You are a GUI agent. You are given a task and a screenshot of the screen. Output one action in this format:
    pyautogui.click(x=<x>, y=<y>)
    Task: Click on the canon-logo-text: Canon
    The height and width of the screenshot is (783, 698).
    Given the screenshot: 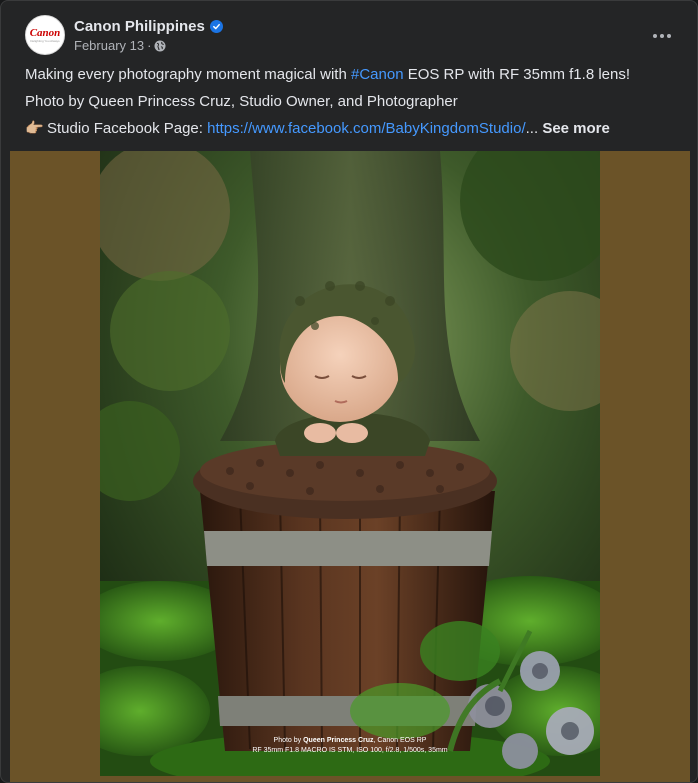 What is the action you would take?
    pyautogui.click(x=45, y=32)
    